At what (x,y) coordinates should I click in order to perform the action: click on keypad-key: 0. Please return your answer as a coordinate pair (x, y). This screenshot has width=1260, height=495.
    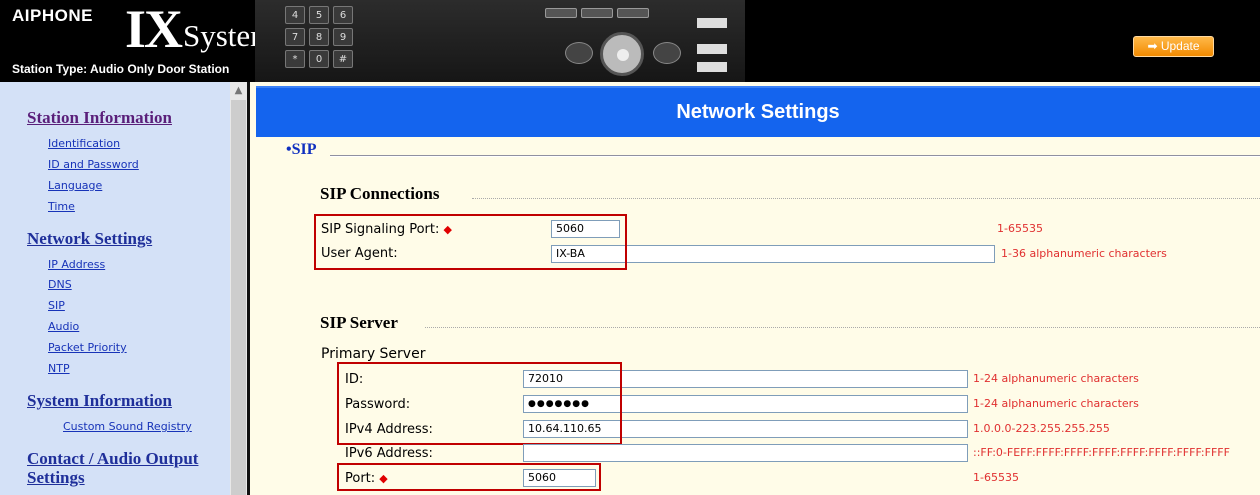
    Looking at the image, I should click on (319, 59).